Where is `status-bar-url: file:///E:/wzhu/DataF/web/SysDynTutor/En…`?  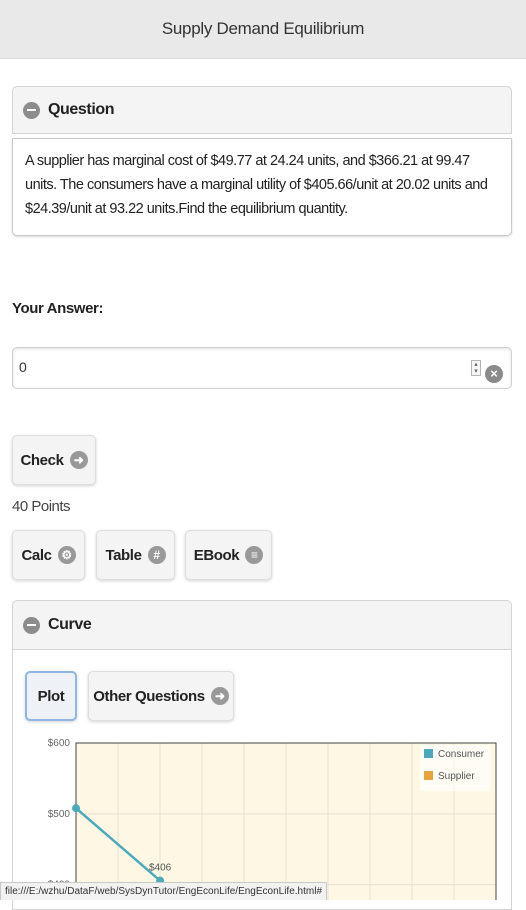
status-bar-url: file:///E:/wzhu/DataF/web/SysDynTutor/En… is located at coordinates (164, 891).